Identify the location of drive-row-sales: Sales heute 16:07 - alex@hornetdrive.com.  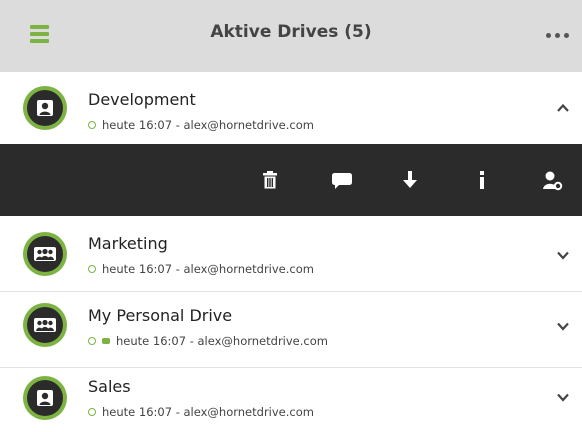
(291, 400).